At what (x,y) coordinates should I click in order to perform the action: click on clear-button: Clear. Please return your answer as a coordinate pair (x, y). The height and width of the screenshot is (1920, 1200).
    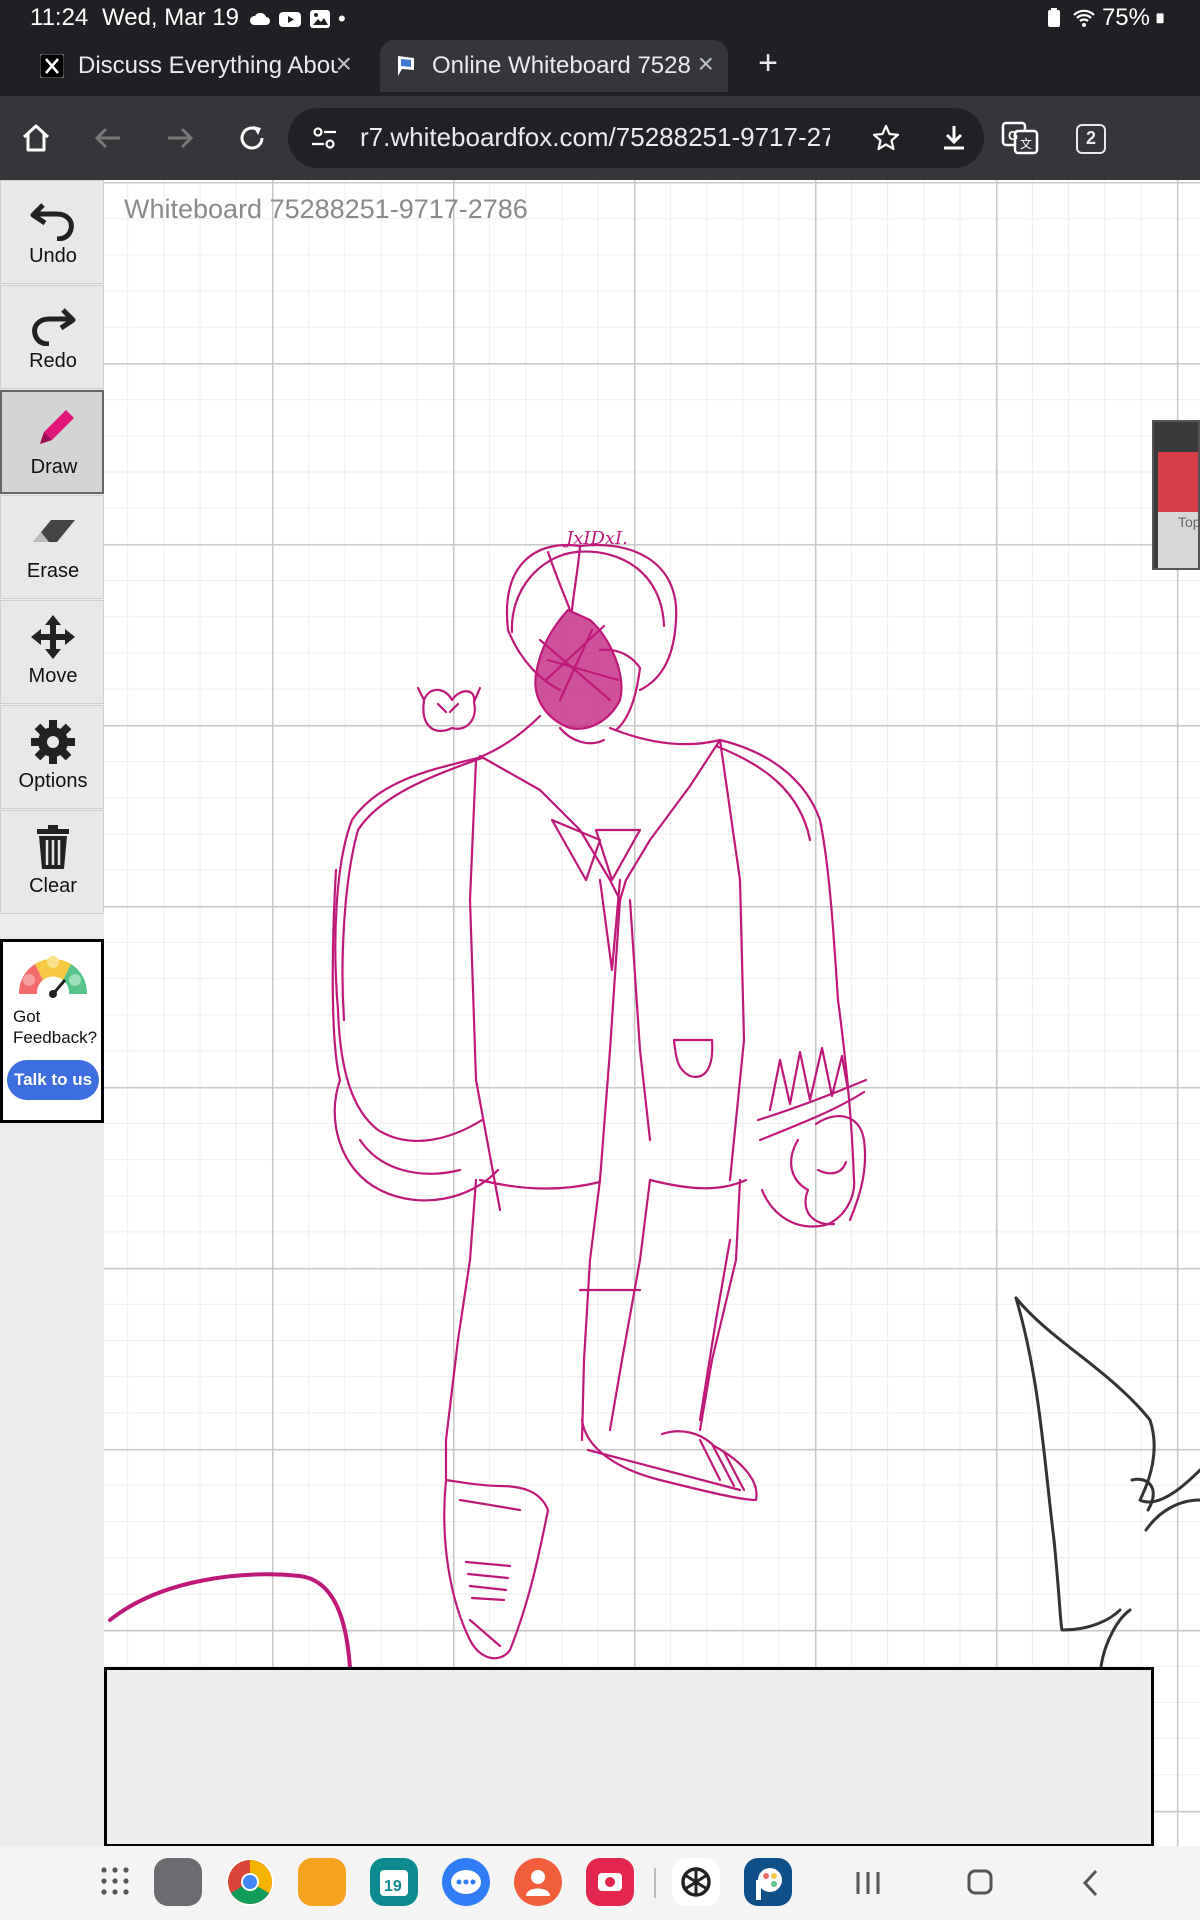
    Looking at the image, I should click on (52, 862).